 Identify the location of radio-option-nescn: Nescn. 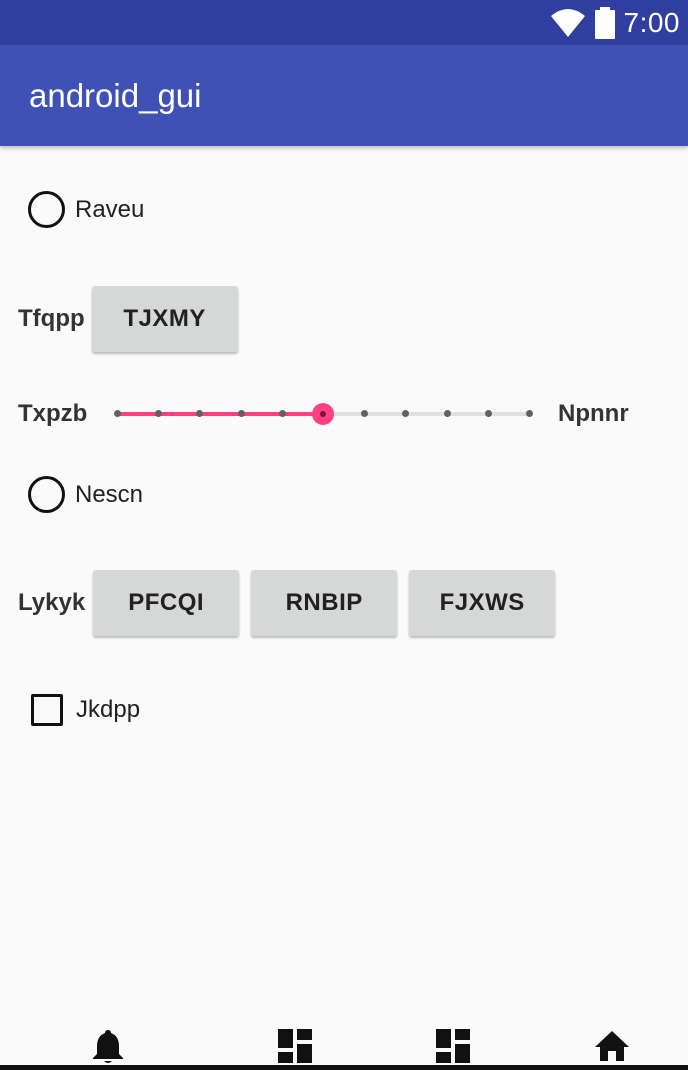
(71, 494).